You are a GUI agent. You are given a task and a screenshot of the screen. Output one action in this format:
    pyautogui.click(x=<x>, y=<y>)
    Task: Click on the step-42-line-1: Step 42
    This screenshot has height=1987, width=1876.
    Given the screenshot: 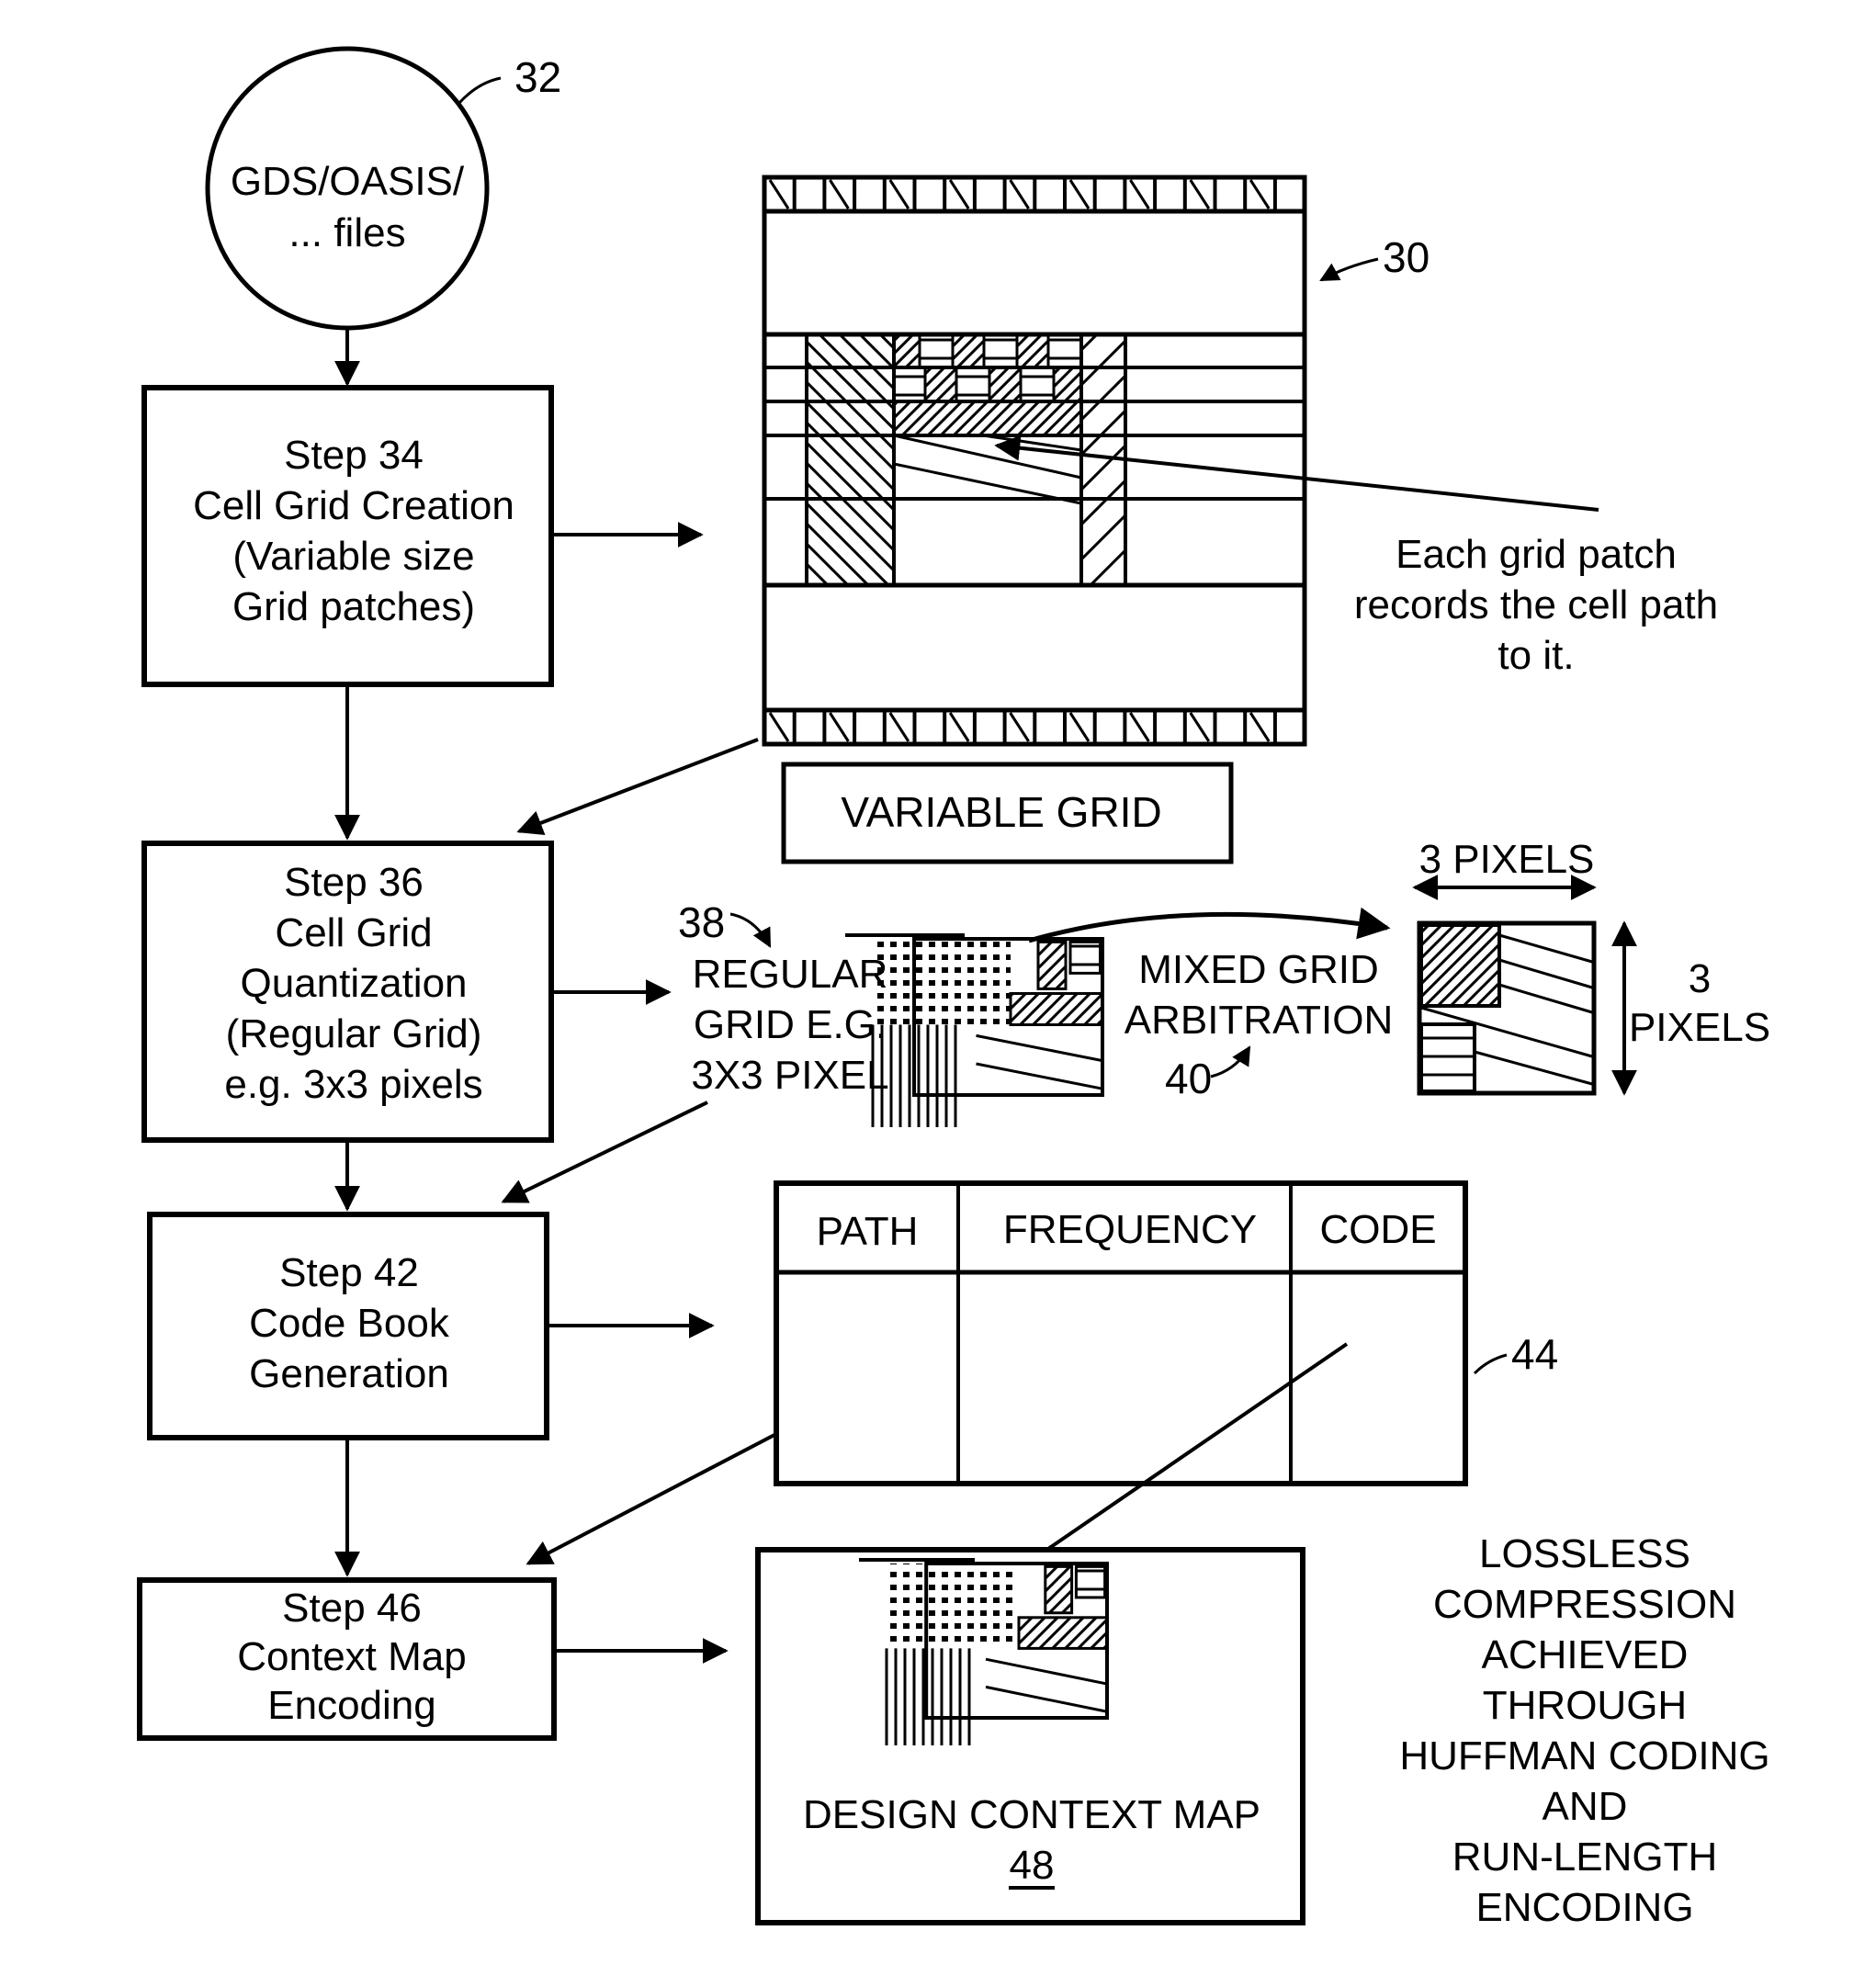 What is the action you would take?
    pyautogui.click(x=349, y=1272)
    